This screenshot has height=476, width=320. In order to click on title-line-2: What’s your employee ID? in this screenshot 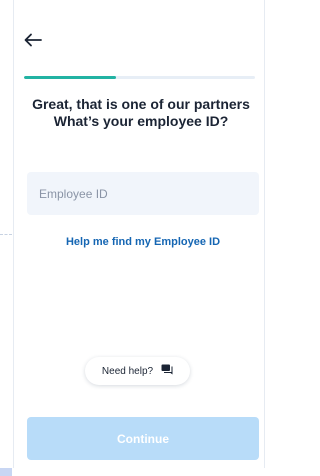, I will do `click(141, 121)`.